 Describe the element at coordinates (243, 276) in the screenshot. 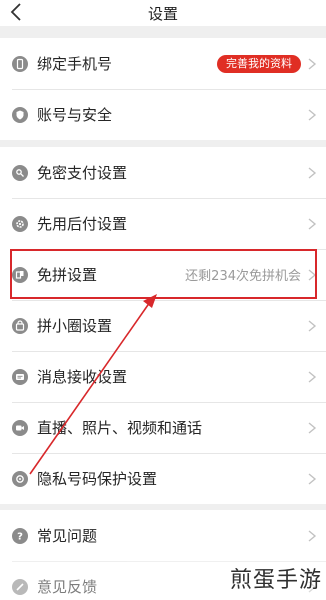

I see `free-group-chances-text: 还剩234次免拼机会` at that location.